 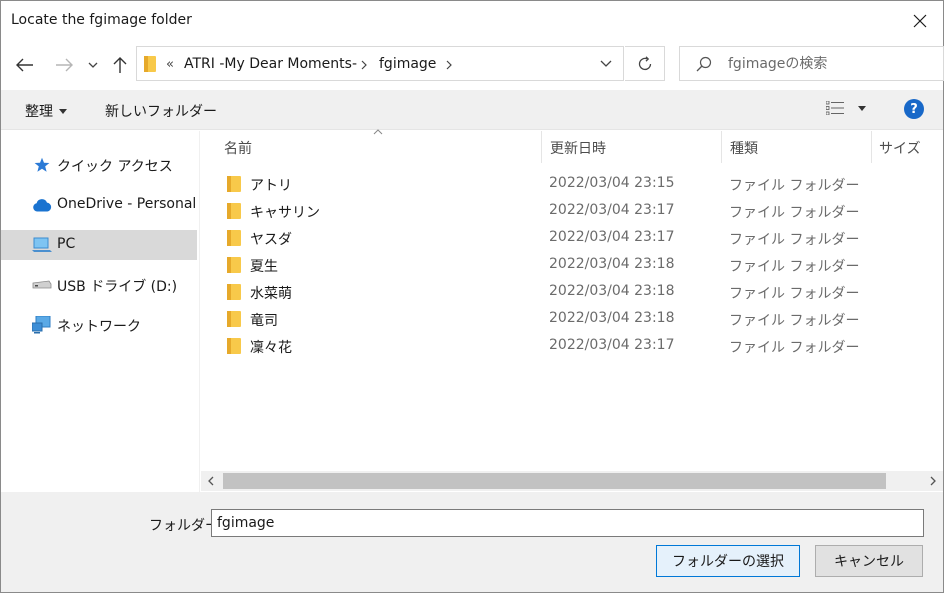 What do you see at coordinates (99, 245) in the screenshot?
I see `sidebar-item-pc: PC` at bounding box center [99, 245].